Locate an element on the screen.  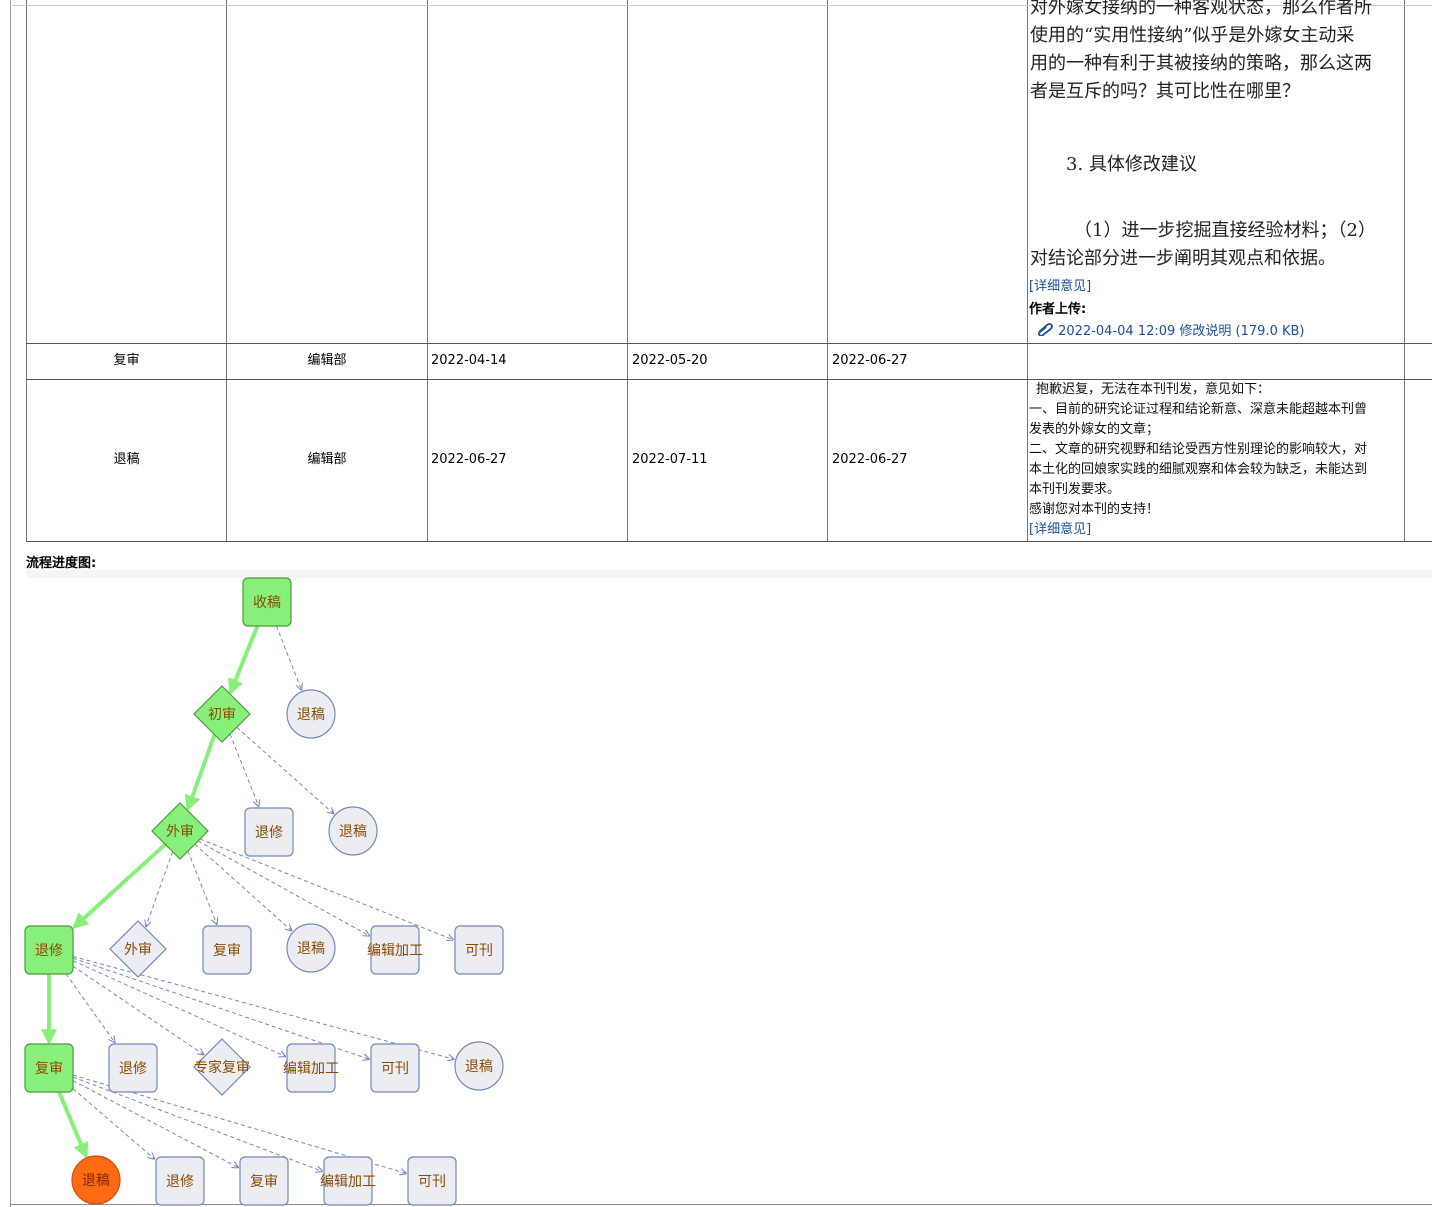
suggestion-line: （1）进一步挖掘直接经验材料；（2） is located at coordinates (1225, 230).